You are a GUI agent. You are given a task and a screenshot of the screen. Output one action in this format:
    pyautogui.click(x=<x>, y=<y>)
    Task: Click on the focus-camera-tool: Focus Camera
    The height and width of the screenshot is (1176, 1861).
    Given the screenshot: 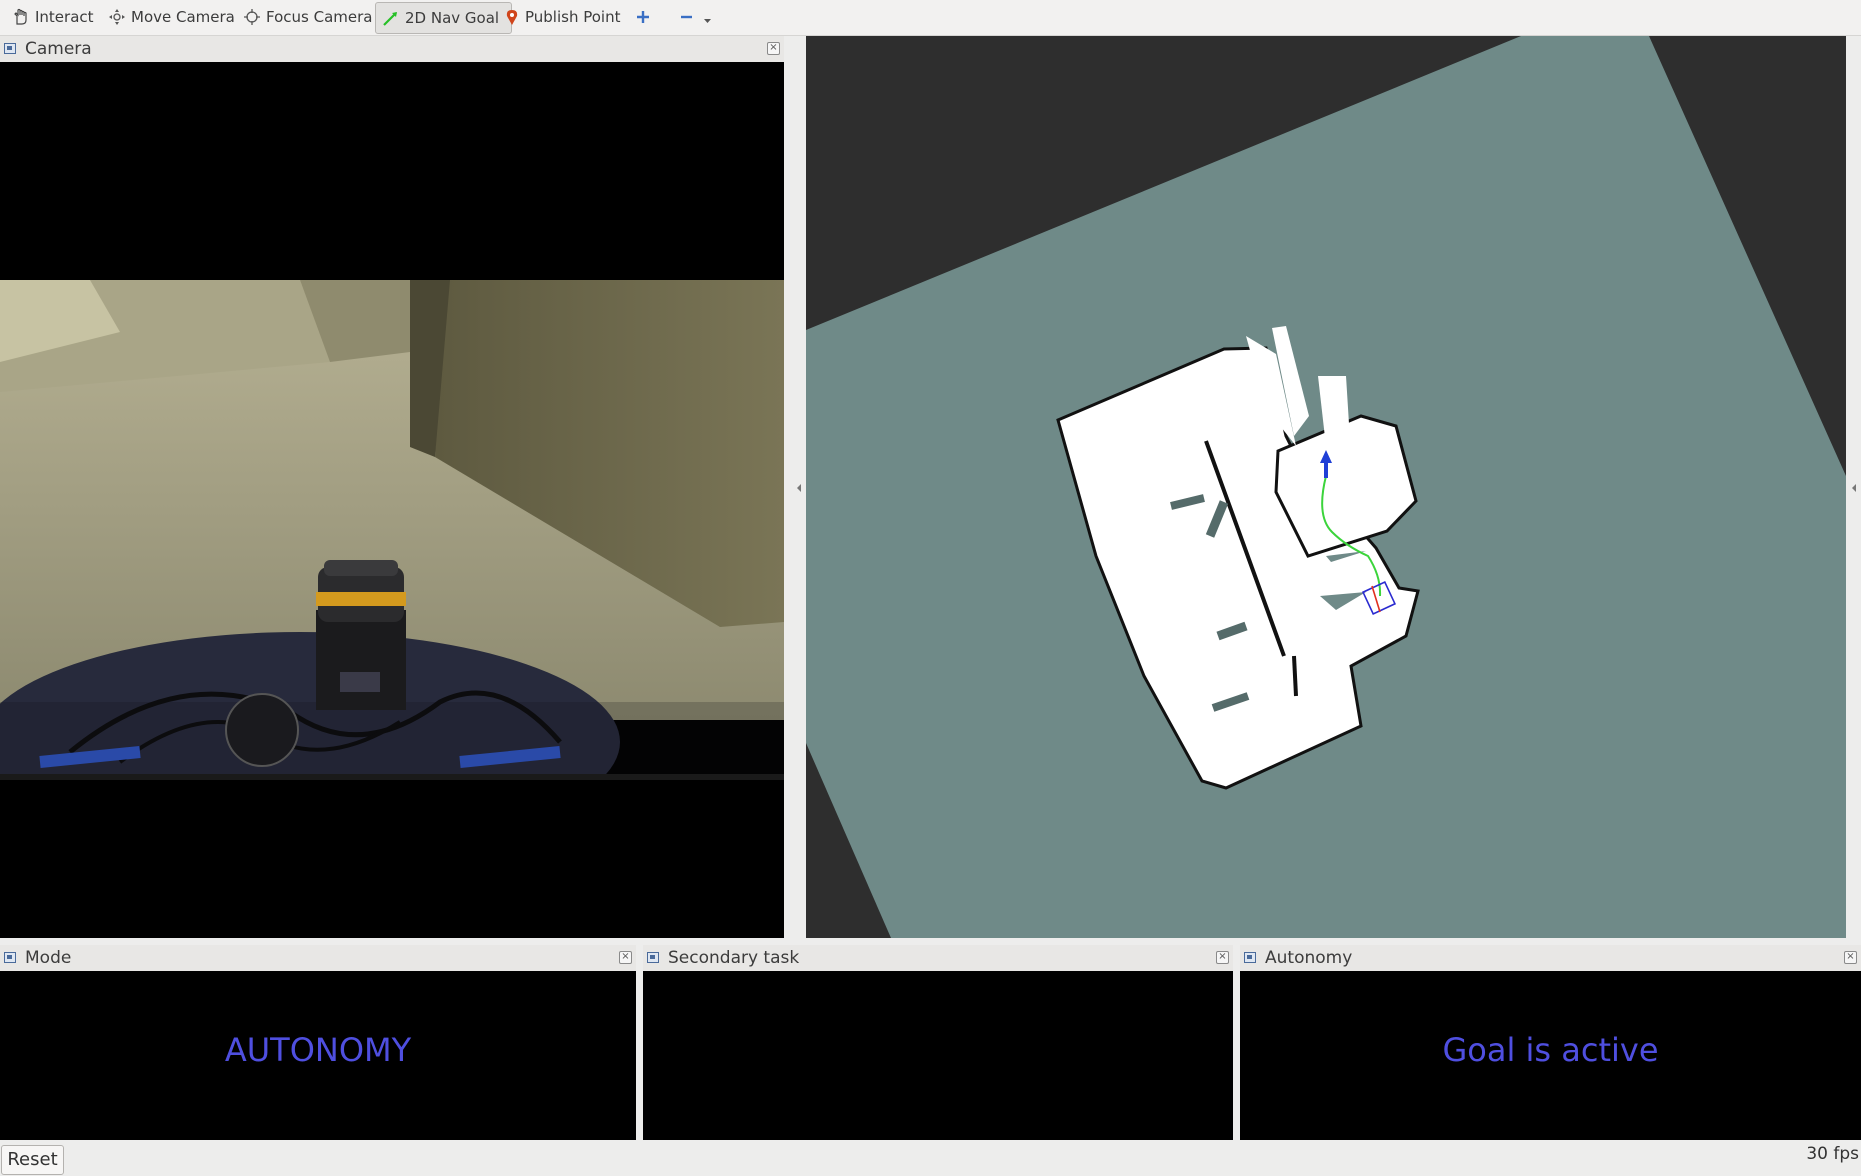 What is the action you would take?
    pyautogui.click(x=307, y=17)
    